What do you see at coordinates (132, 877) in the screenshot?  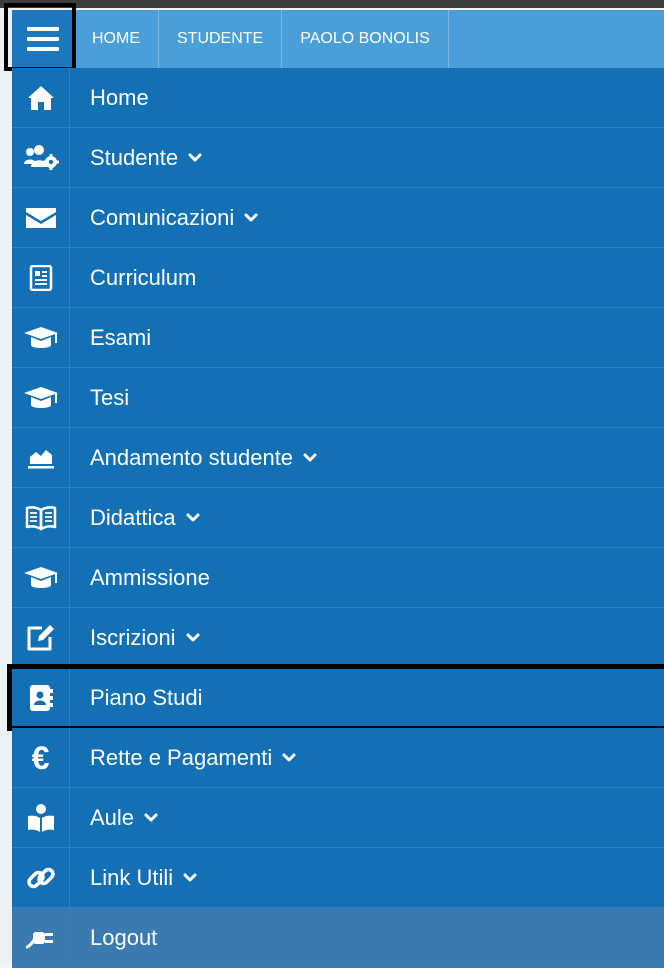 I see `menu-item-label: Link Utili` at bounding box center [132, 877].